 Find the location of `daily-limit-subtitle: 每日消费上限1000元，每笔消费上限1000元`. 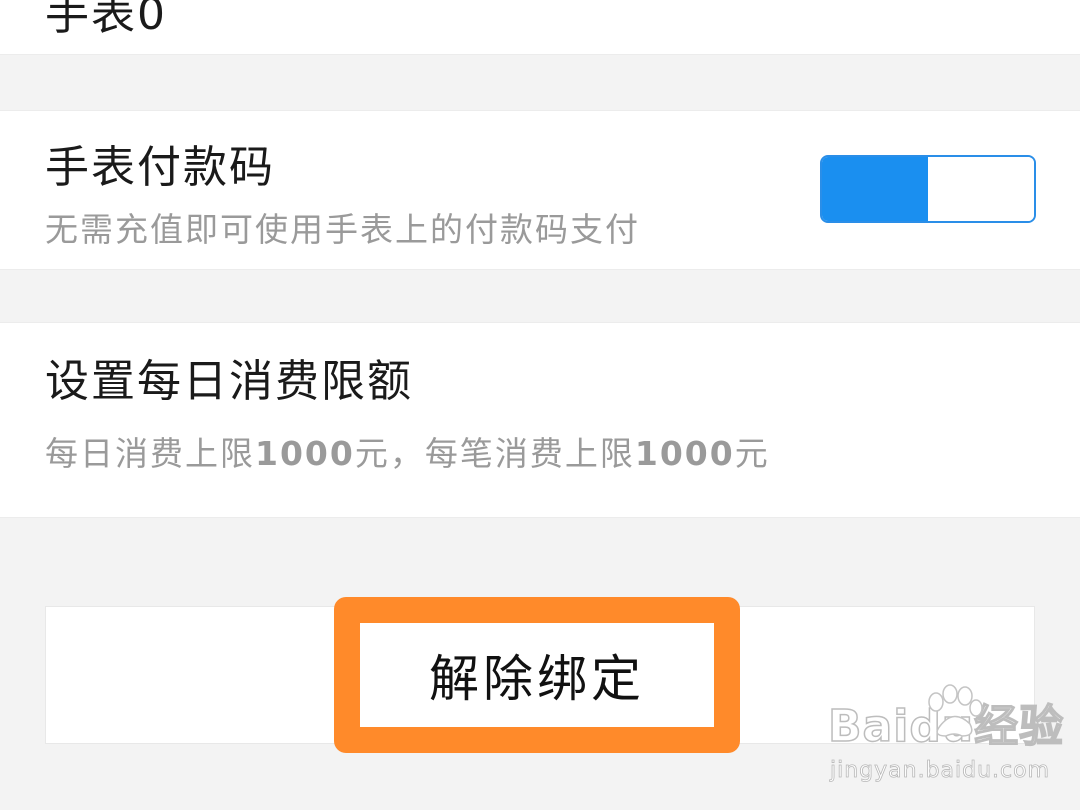

daily-limit-subtitle: 每日消费上限1000元，每笔消费上限1000元 is located at coordinates (407, 451).